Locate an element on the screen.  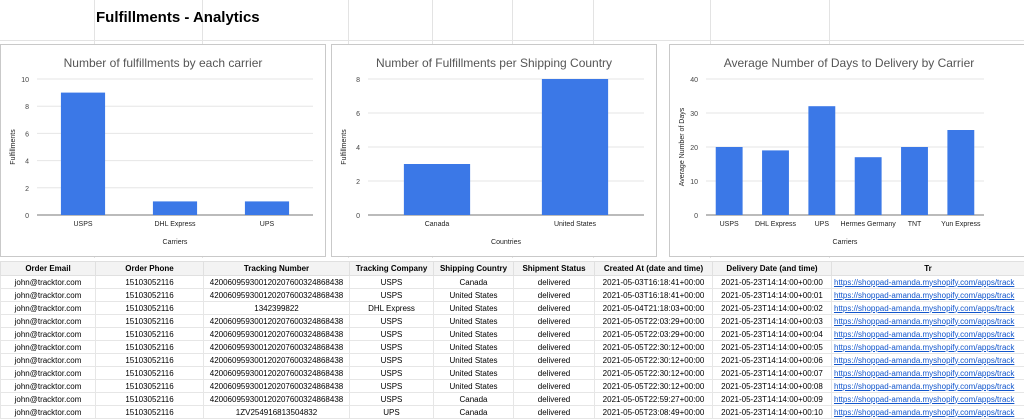
column-header: Tracking Company is located at coordinates (392, 269).